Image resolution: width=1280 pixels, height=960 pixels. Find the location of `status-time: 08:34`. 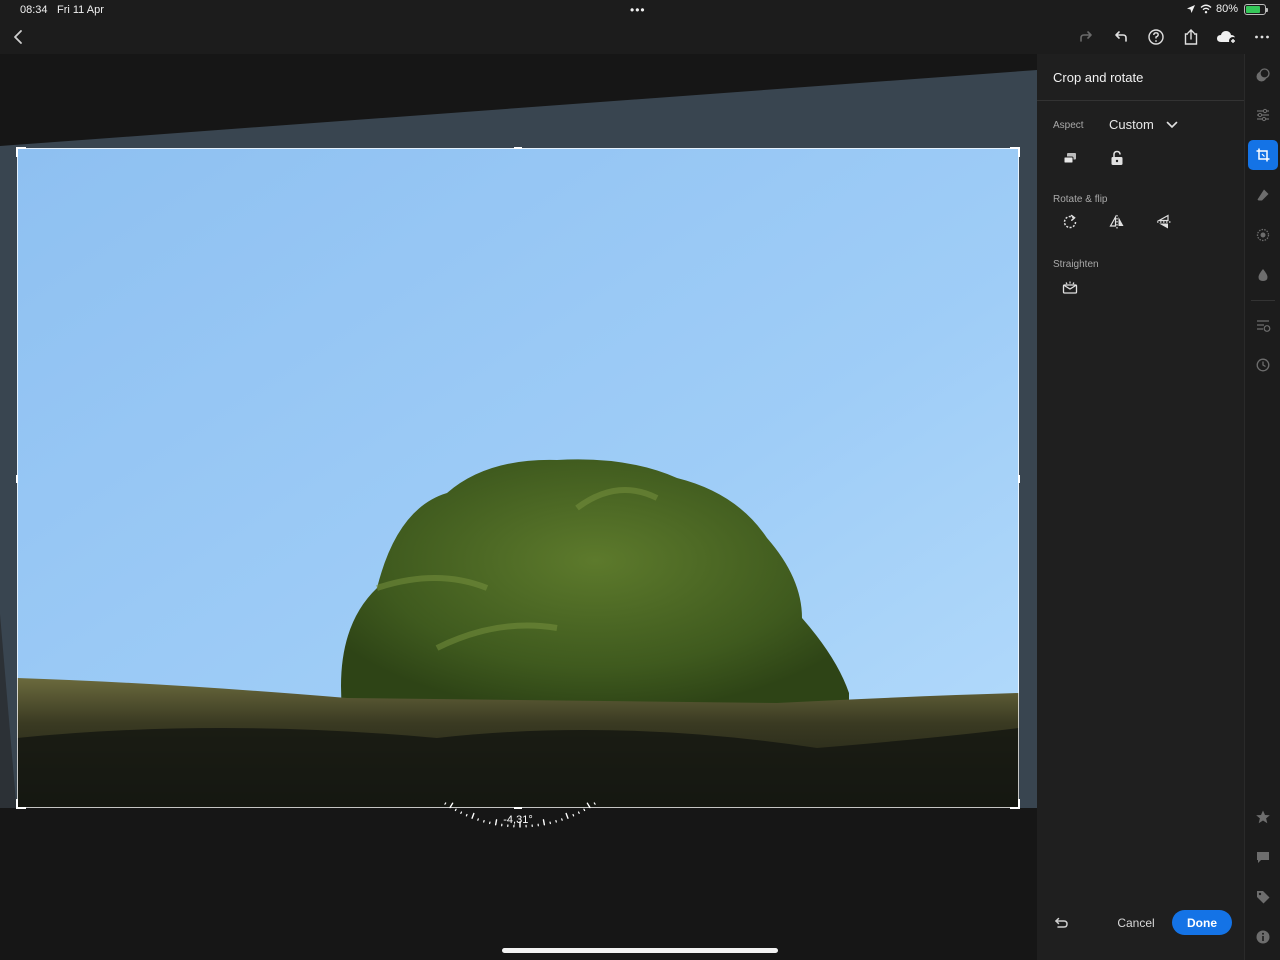

status-time: 08:34 is located at coordinates (34, 10).